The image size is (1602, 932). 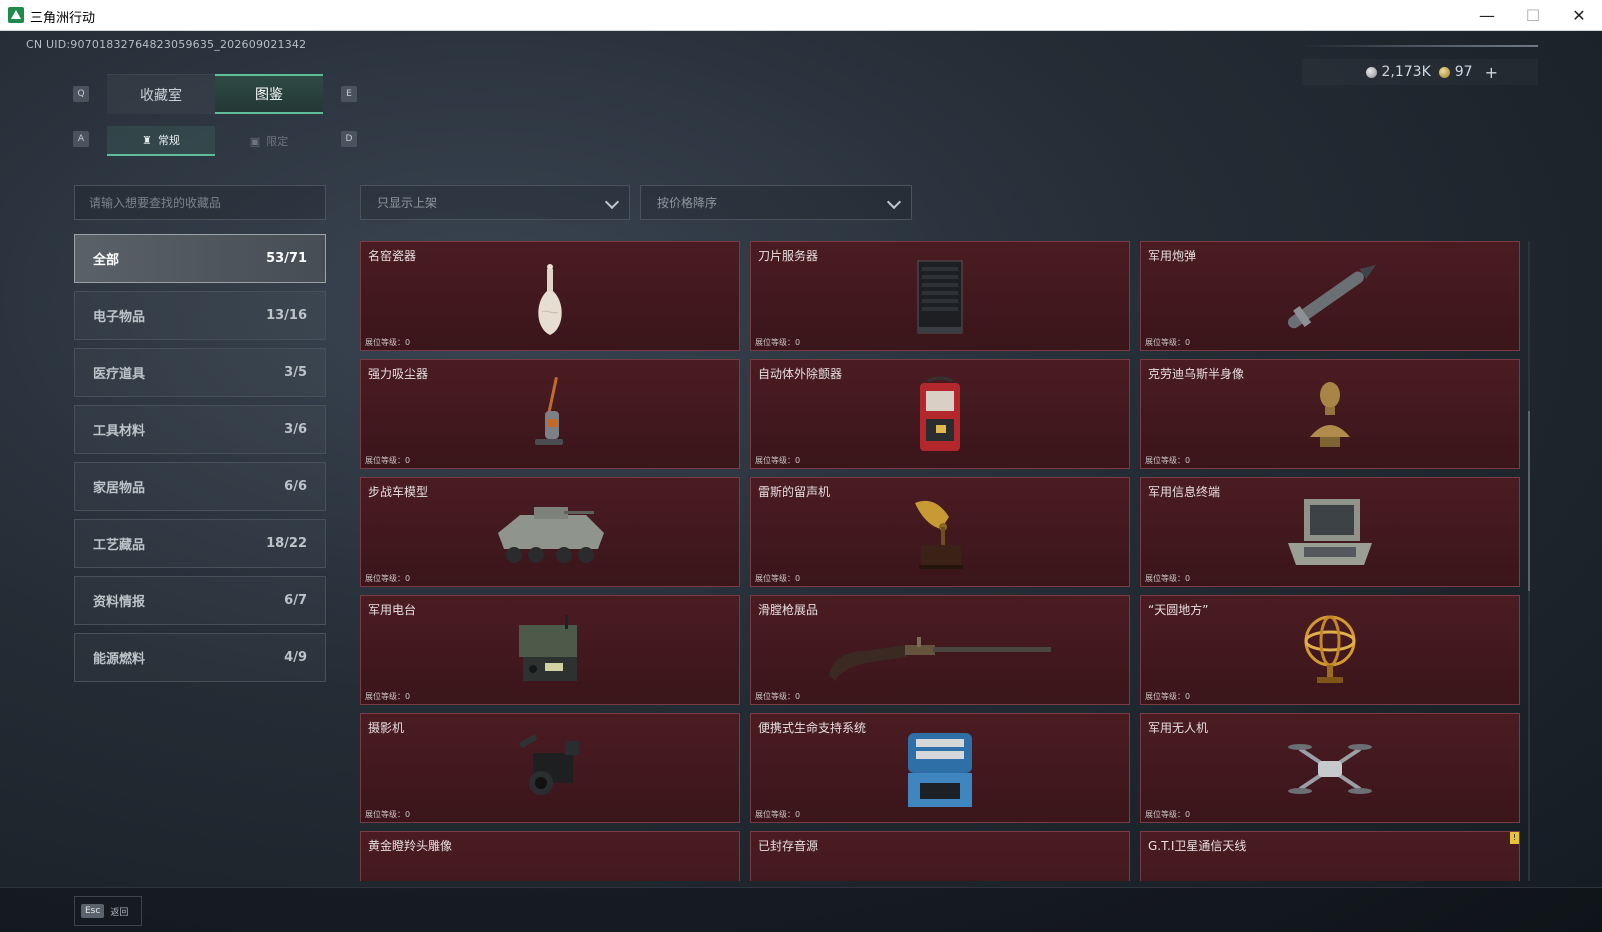 What do you see at coordinates (1330, 768) in the screenshot?
I see `item-card: 军用无人机 展位等级：0` at bounding box center [1330, 768].